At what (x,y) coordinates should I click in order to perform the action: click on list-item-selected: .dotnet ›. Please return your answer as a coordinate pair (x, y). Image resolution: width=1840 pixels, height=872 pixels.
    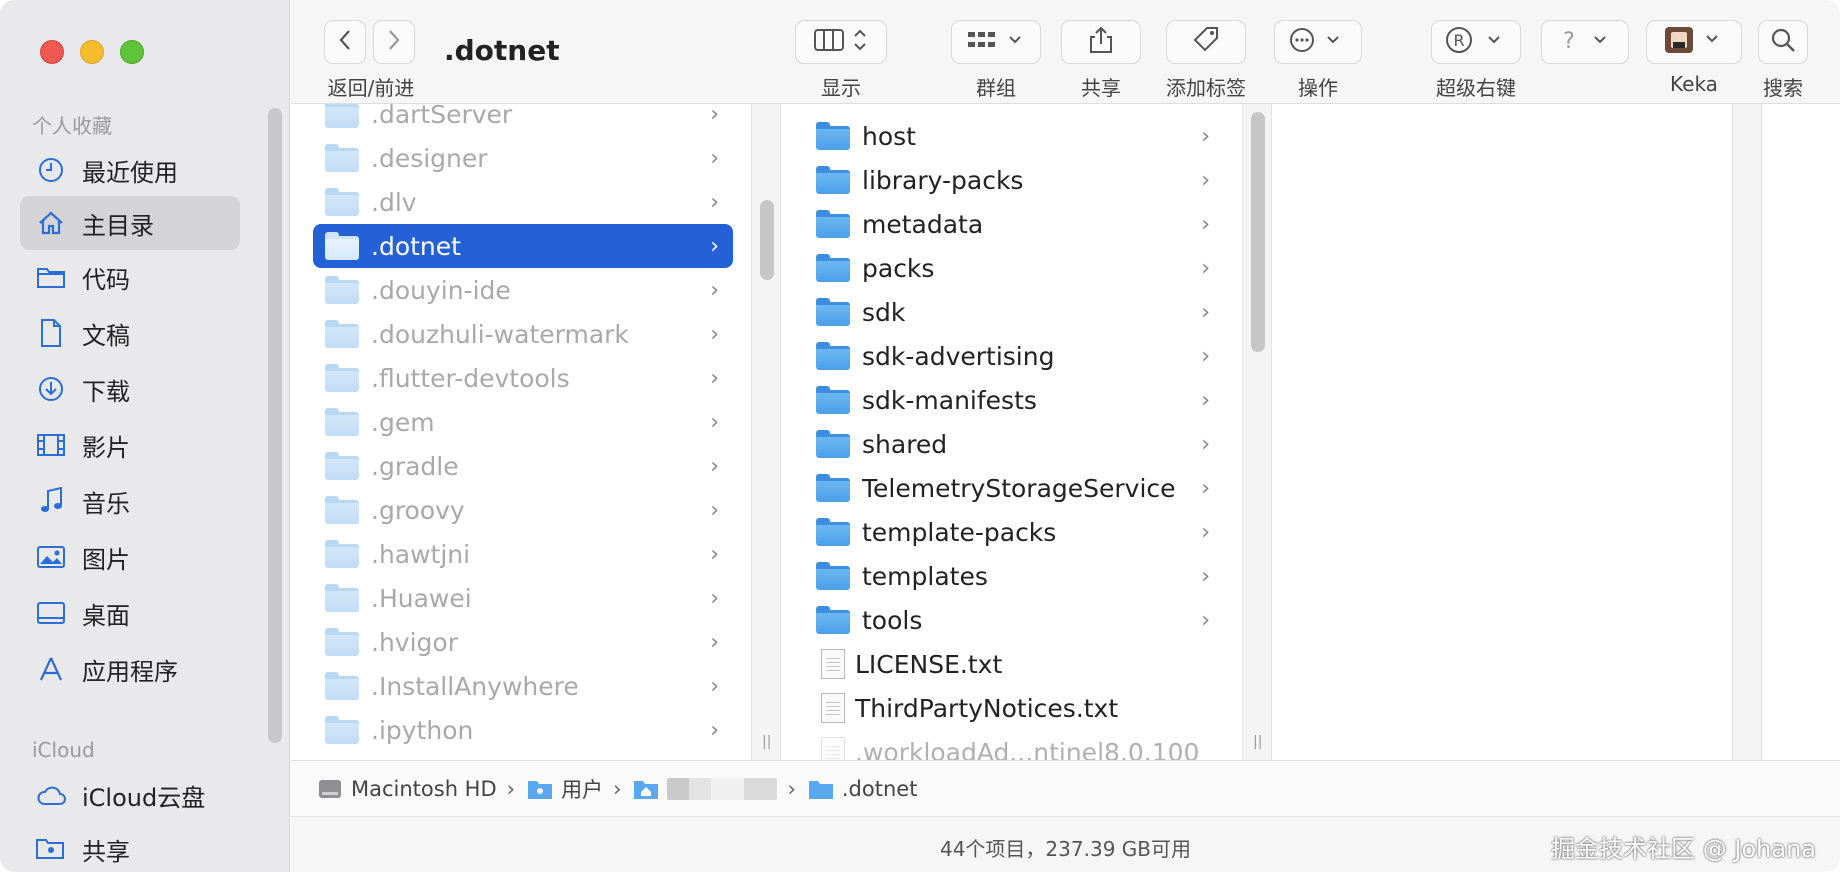
    Looking at the image, I should click on (523, 246).